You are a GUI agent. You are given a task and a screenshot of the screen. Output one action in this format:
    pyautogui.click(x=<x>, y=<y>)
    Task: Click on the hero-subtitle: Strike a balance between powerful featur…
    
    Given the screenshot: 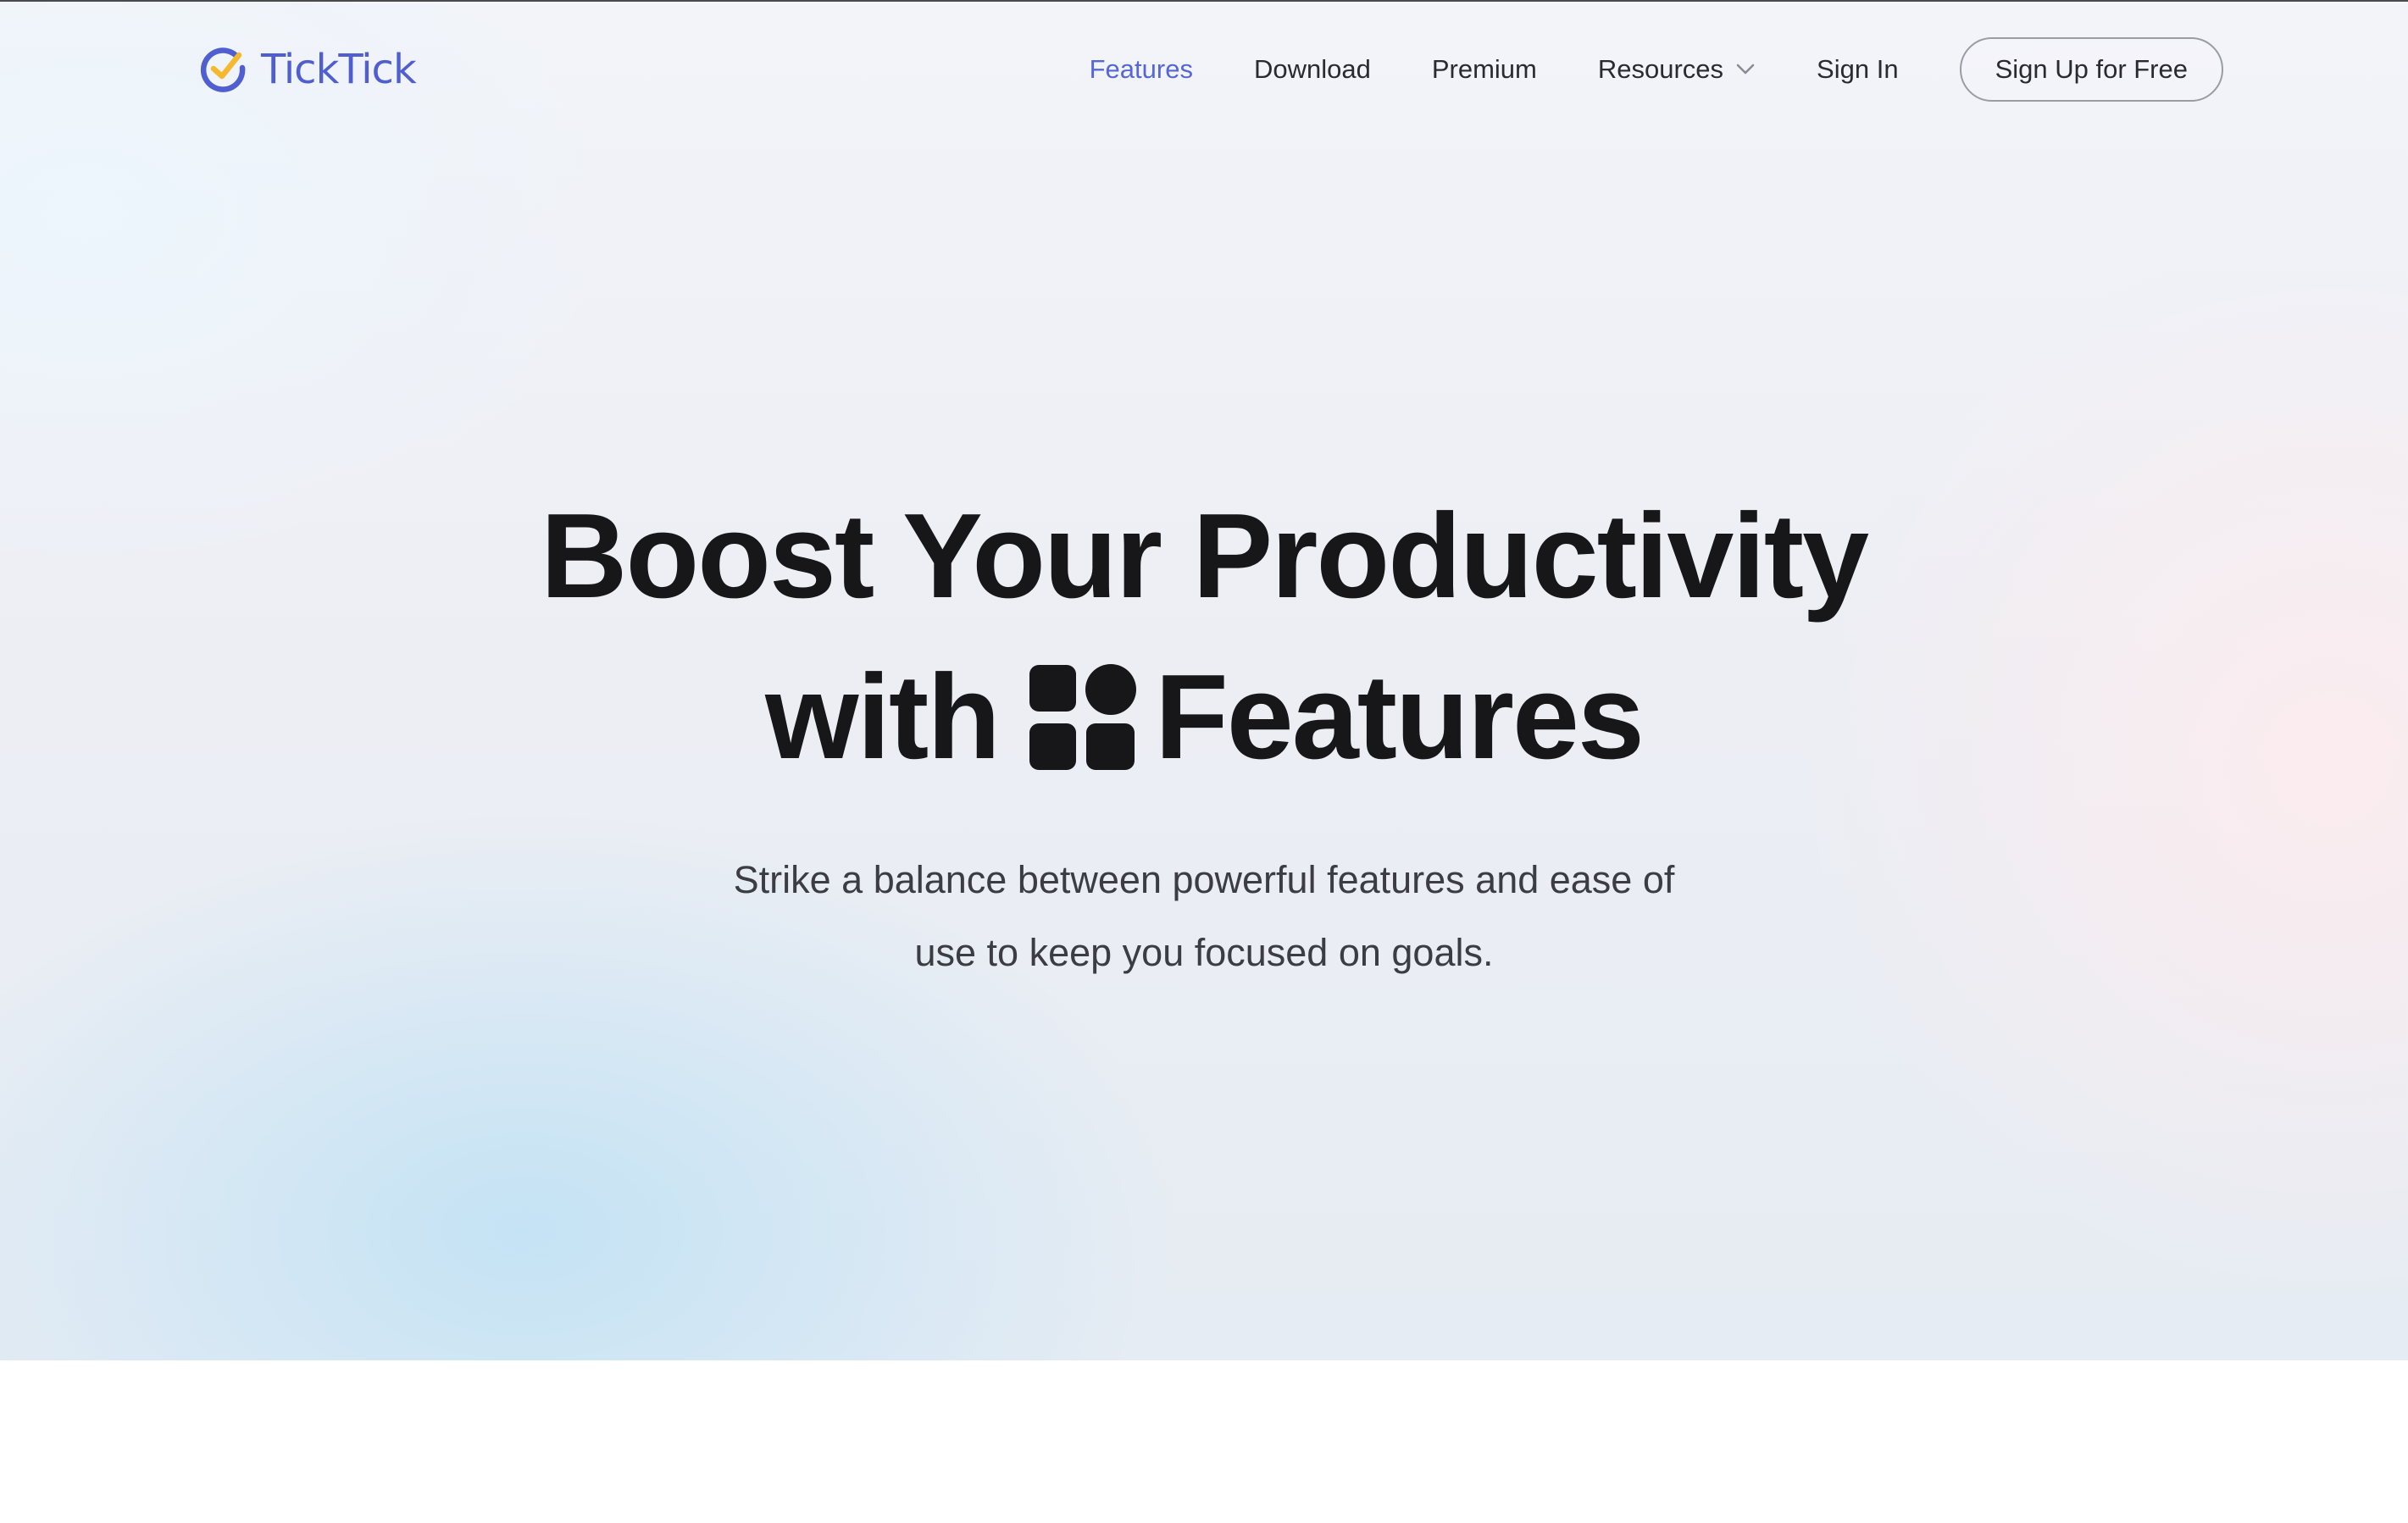 What is the action you would take?
    pyautogui.click(x=1204, y=916)
    